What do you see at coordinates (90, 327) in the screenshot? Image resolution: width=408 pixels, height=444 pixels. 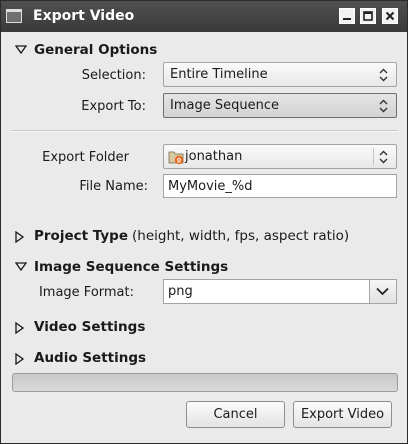 I see `video-settings-label: Video Settings` at bounding box center [90, 327].